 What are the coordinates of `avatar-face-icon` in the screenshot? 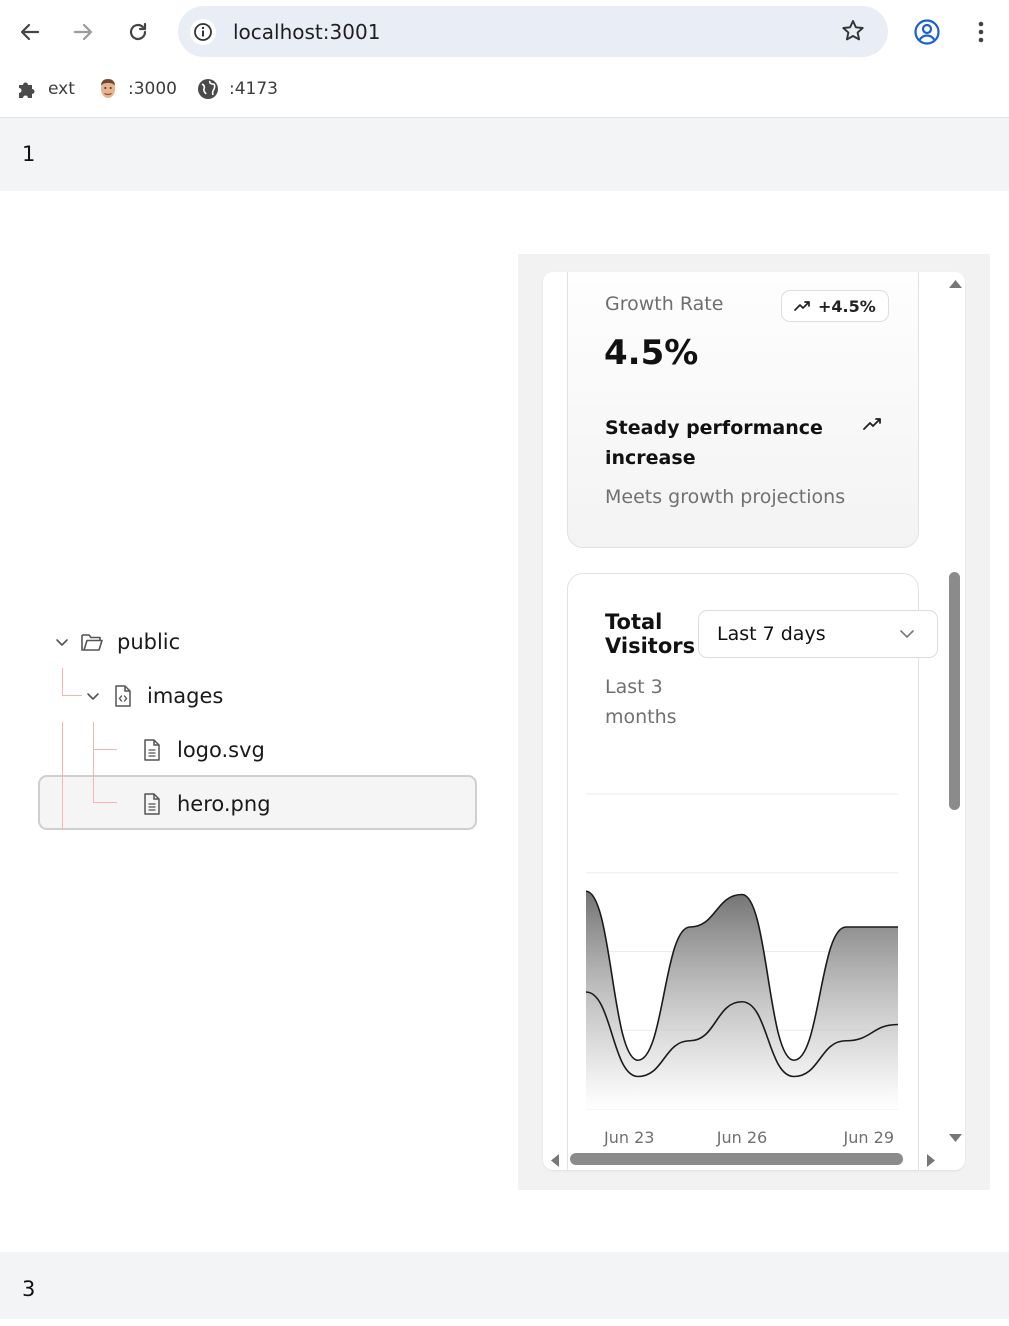 It's located at (108, 88).